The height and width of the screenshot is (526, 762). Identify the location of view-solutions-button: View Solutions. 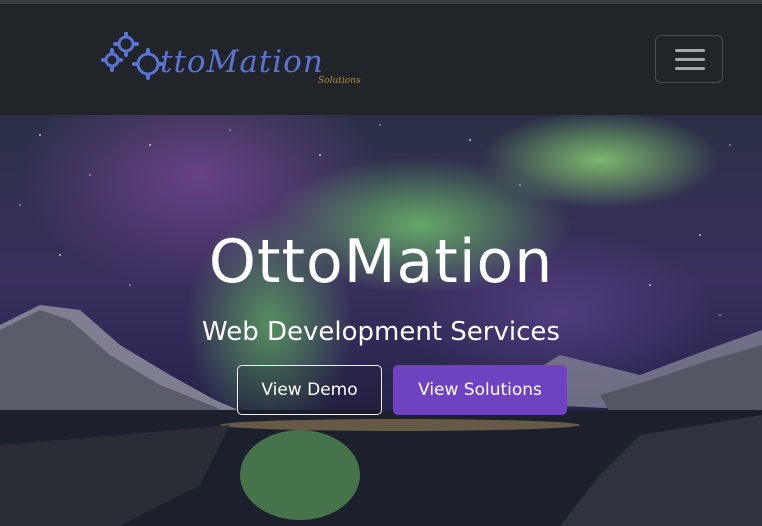
(480, 390).